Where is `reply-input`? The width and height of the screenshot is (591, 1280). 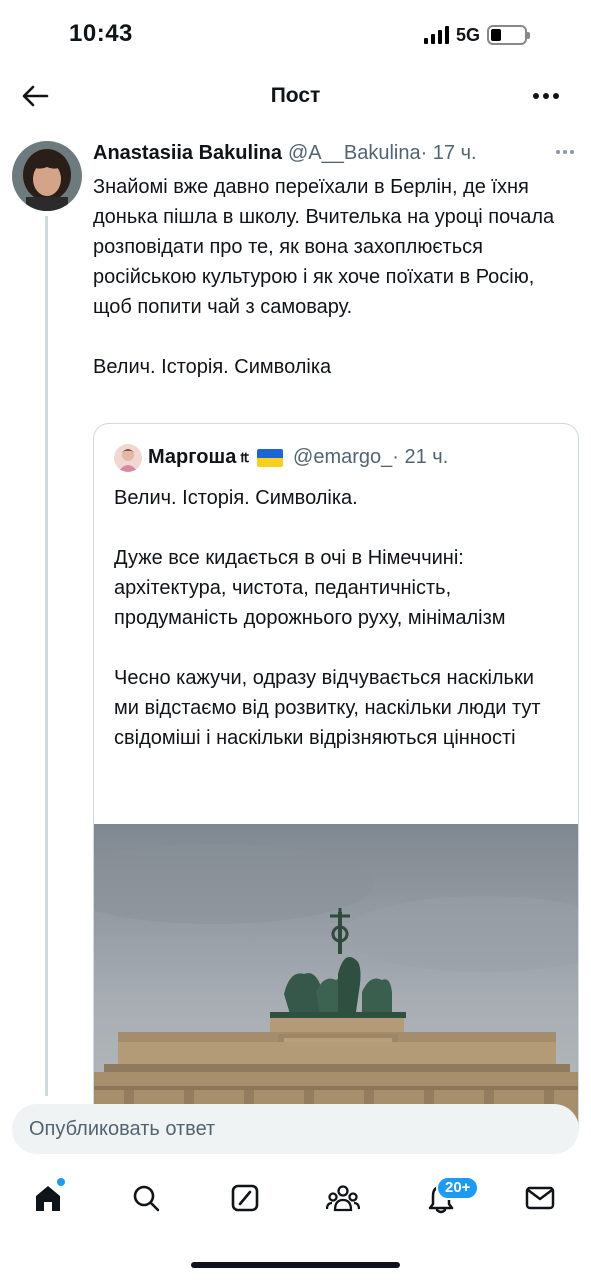
reply-input is located at coordinates (294, 1129).